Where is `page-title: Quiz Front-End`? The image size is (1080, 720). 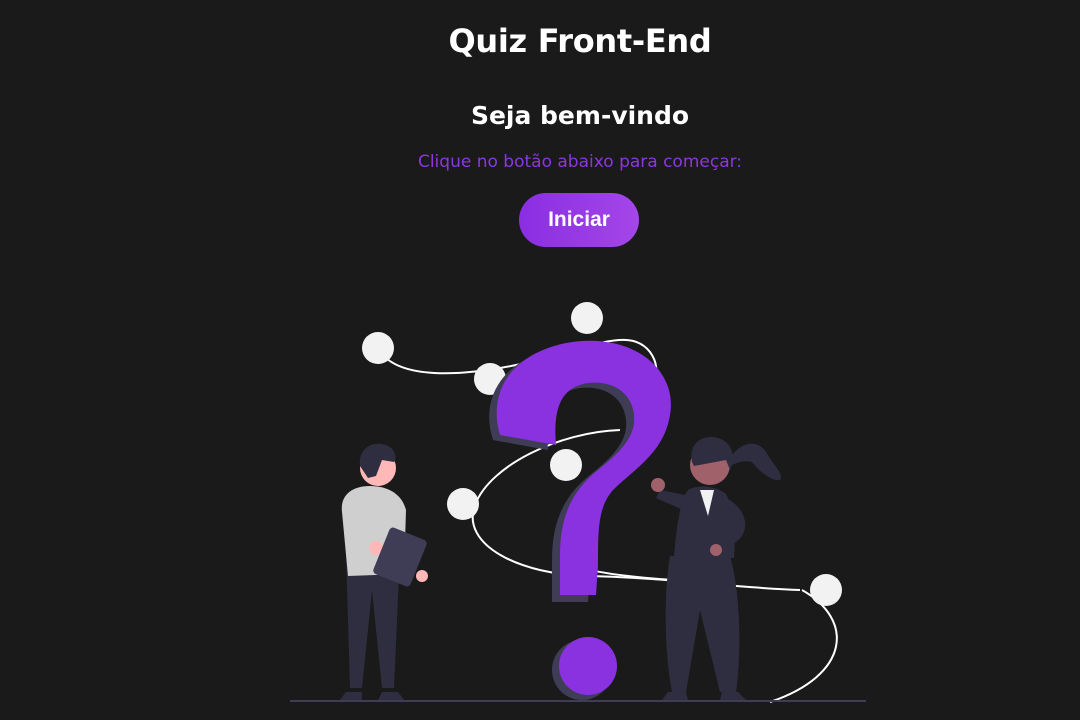
page-title: Quiz Front-End is located at coordinates (580, 41).